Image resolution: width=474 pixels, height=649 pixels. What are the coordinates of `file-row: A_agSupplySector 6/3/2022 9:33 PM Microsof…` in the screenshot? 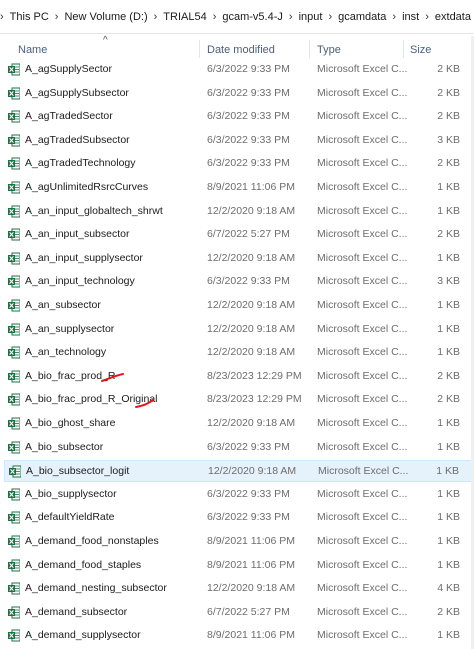 It's located at (238, 70).